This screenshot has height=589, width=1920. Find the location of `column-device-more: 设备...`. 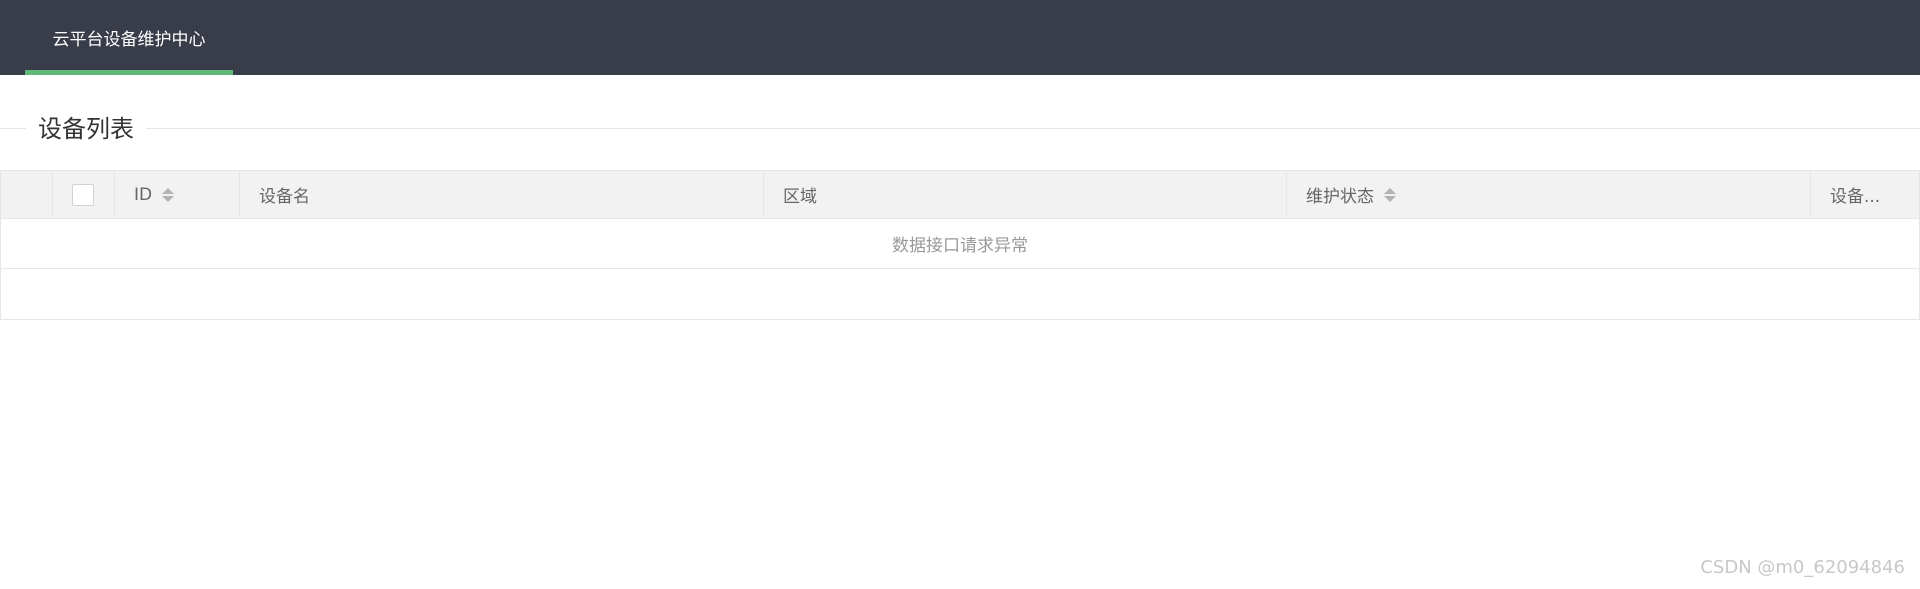

column-device-more: 设备... is located at coordinates (1865, 194).